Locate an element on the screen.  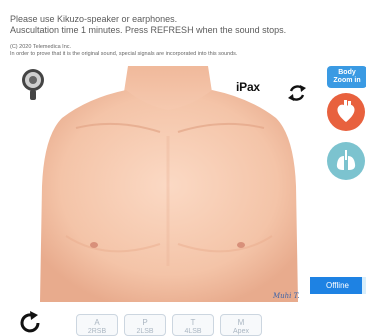
copyright-line-1: (C) 2020 Telemedica Inc. is located at coordinates (41, 47).